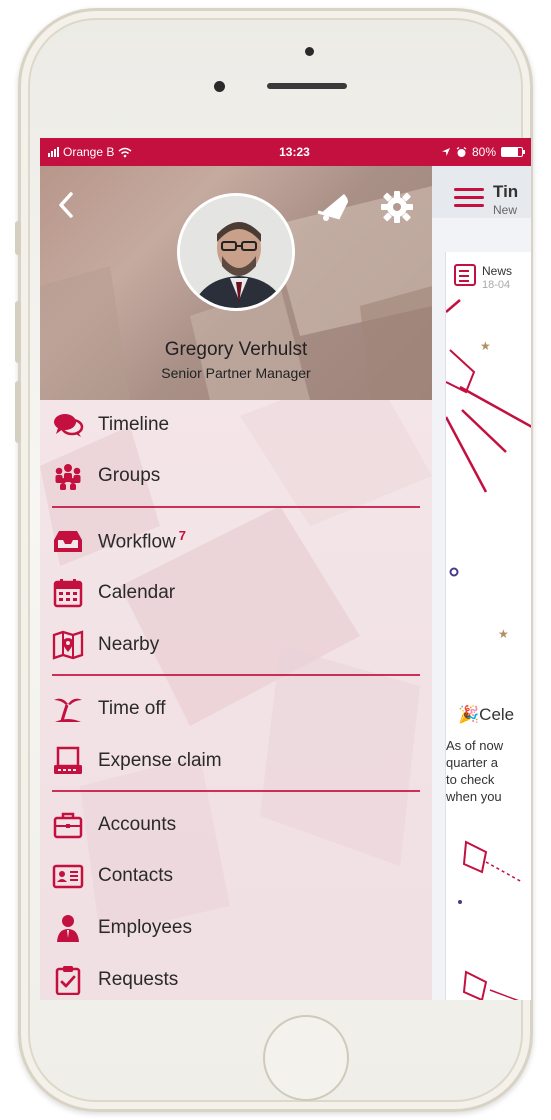  I want to click on menu-item-employees: Employees, so click(236, 928).